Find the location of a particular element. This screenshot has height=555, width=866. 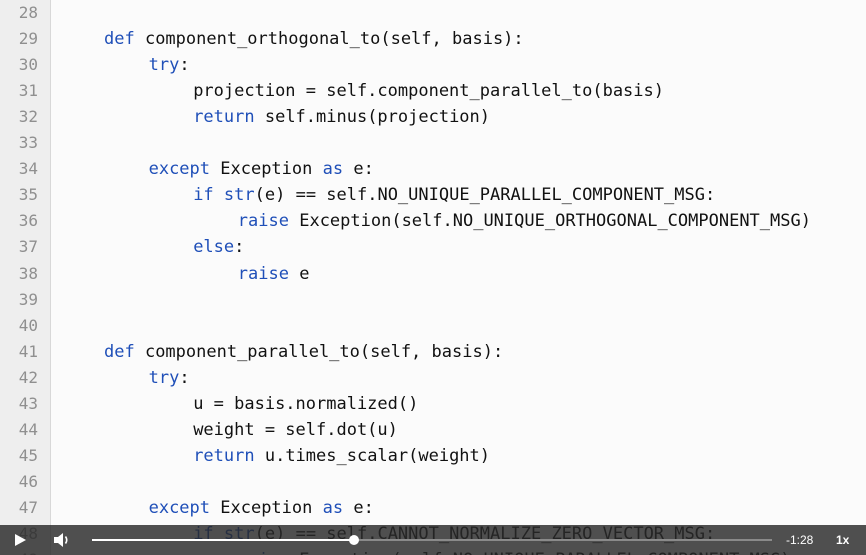

volume-button is located at coordinates (62, 540).